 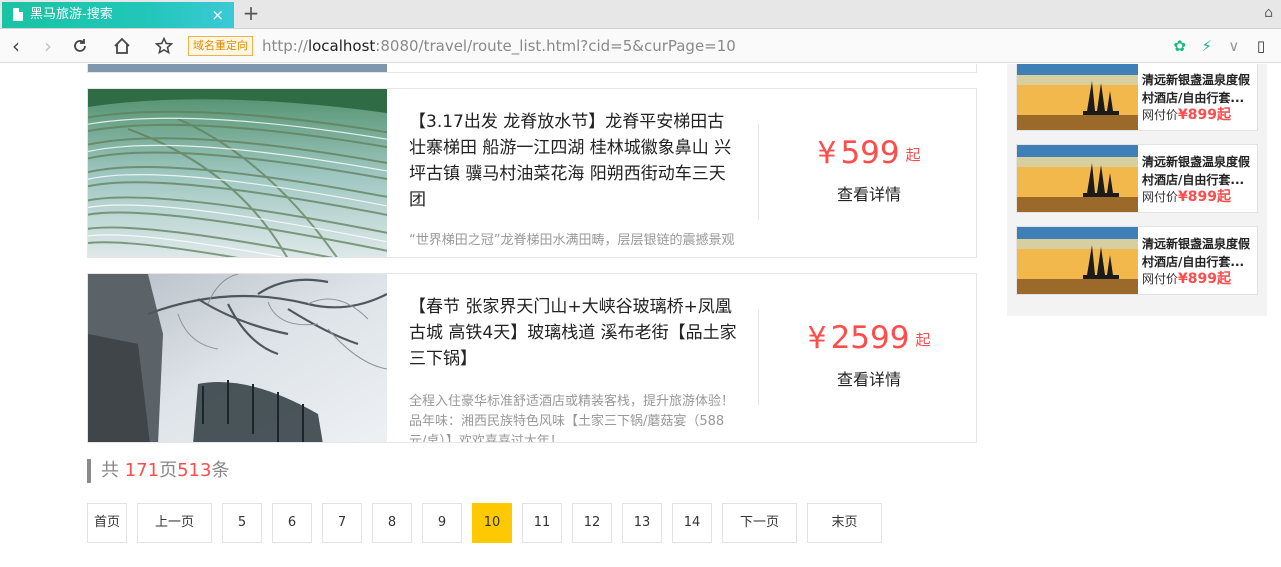 I want to click on next-page-button: 下一页, so click(x=759, y=523).